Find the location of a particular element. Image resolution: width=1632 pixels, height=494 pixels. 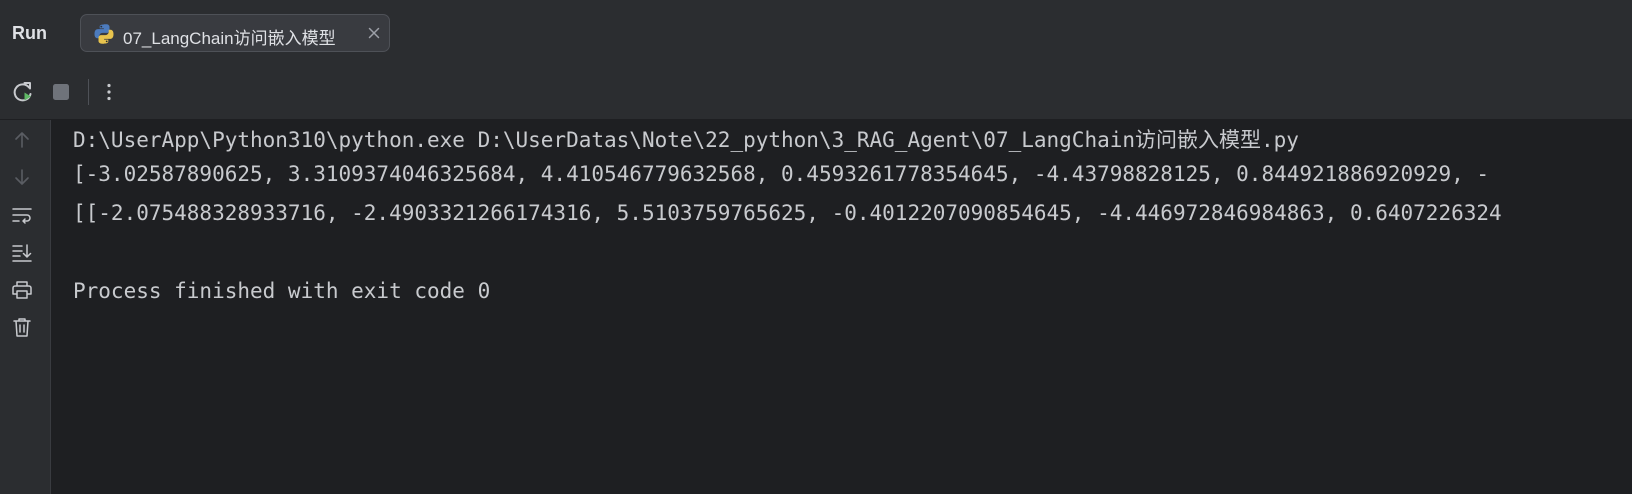

console-line-exit: Process finished with exit code 0 is located at coordinates (282, 291).